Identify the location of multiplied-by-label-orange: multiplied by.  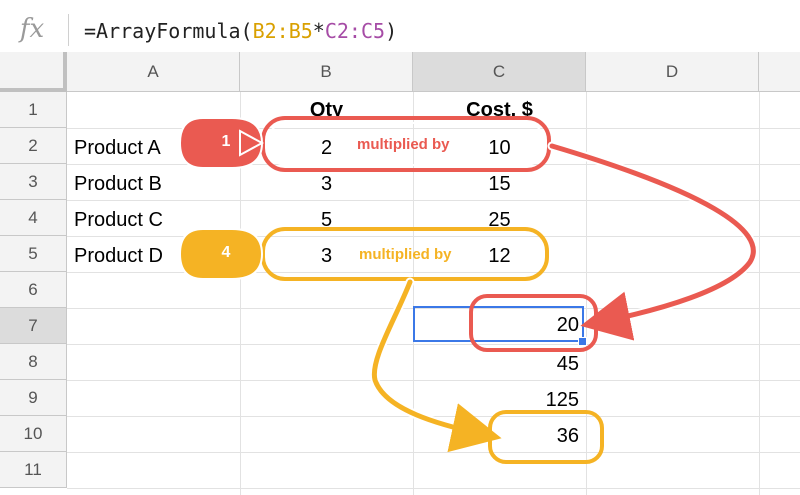
(405, 254).